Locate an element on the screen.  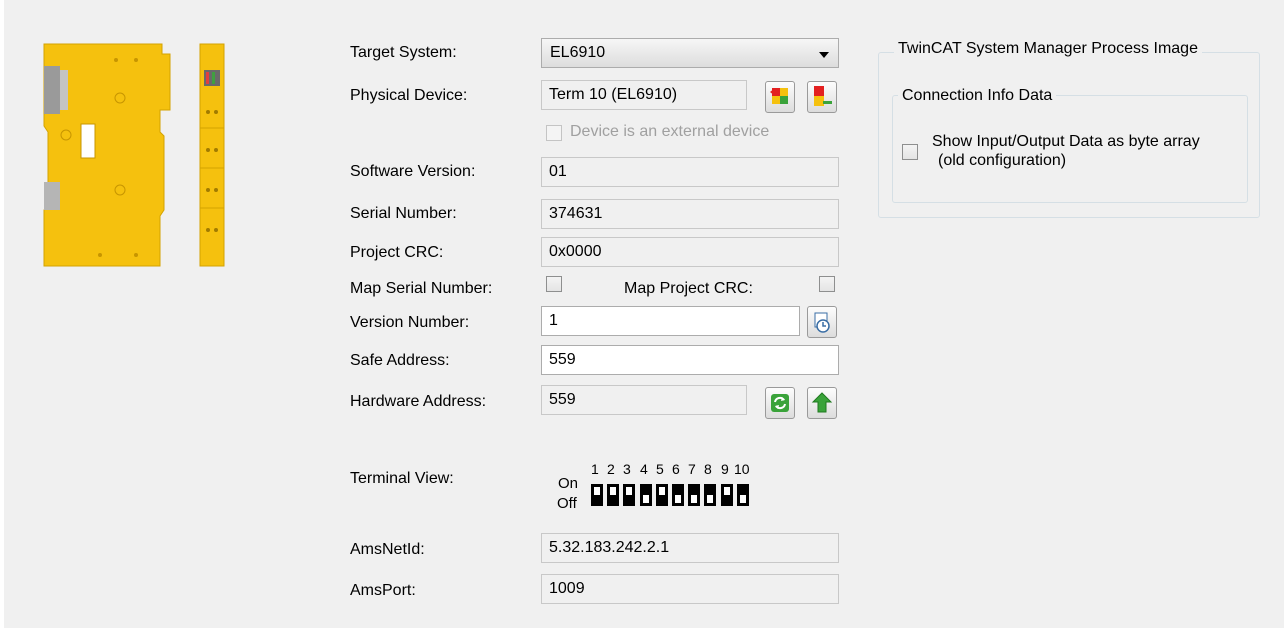
map-project-crc-label: Map Project CRC: is located at coordinates (688, 288).